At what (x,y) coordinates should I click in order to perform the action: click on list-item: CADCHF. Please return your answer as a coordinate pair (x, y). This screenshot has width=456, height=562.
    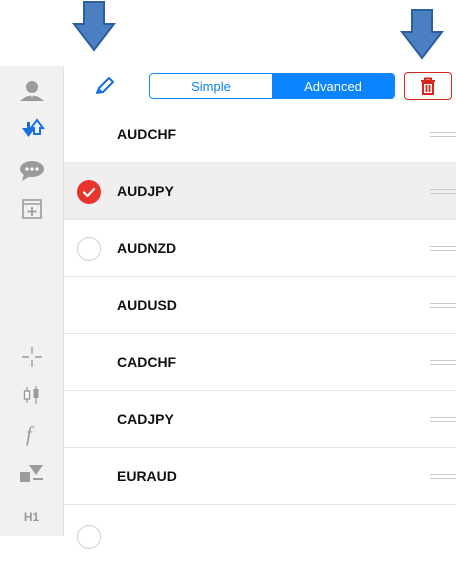
    Looking at the image, I should click on (260, 362).